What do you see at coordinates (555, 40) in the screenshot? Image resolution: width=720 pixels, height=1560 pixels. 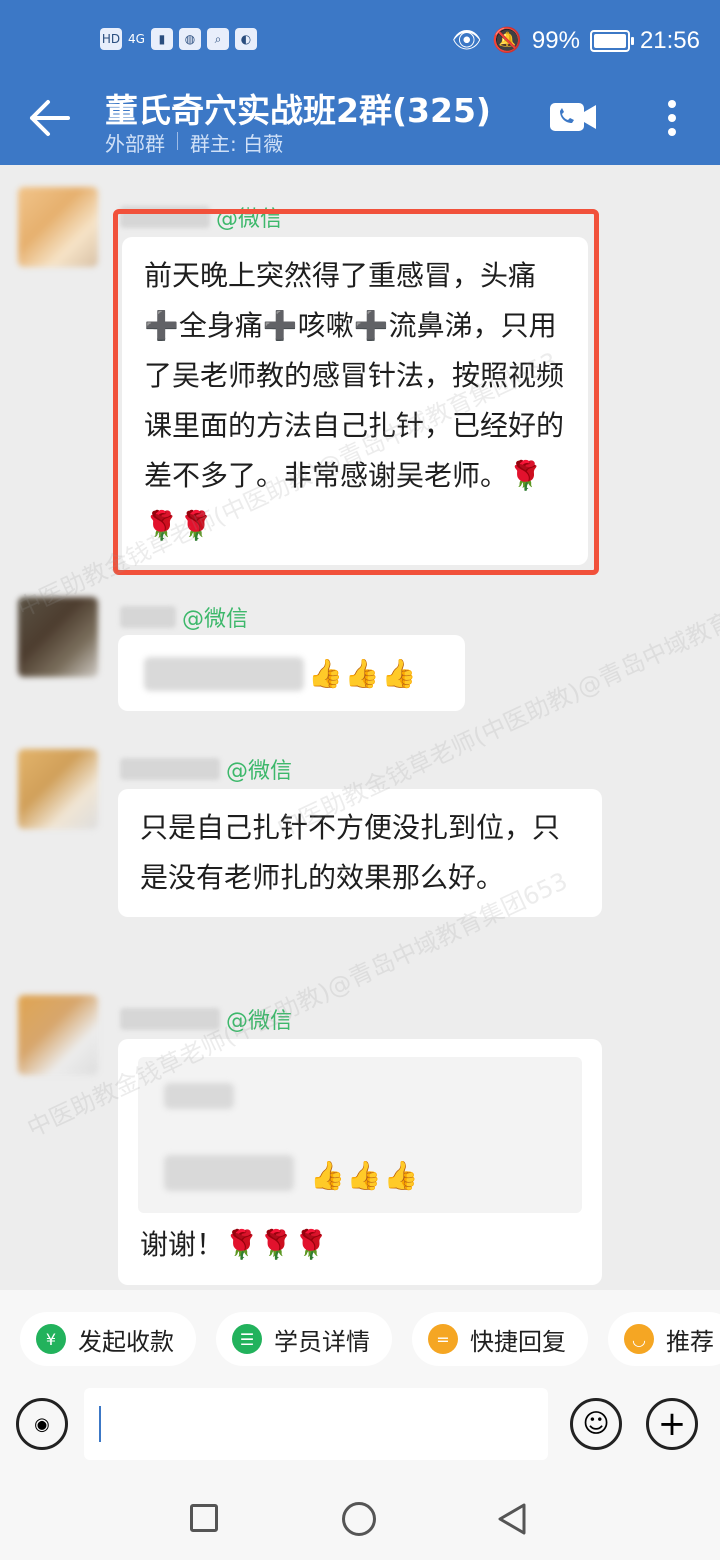 I see `battery-percent: 99%` at bounding box center [555, 40].